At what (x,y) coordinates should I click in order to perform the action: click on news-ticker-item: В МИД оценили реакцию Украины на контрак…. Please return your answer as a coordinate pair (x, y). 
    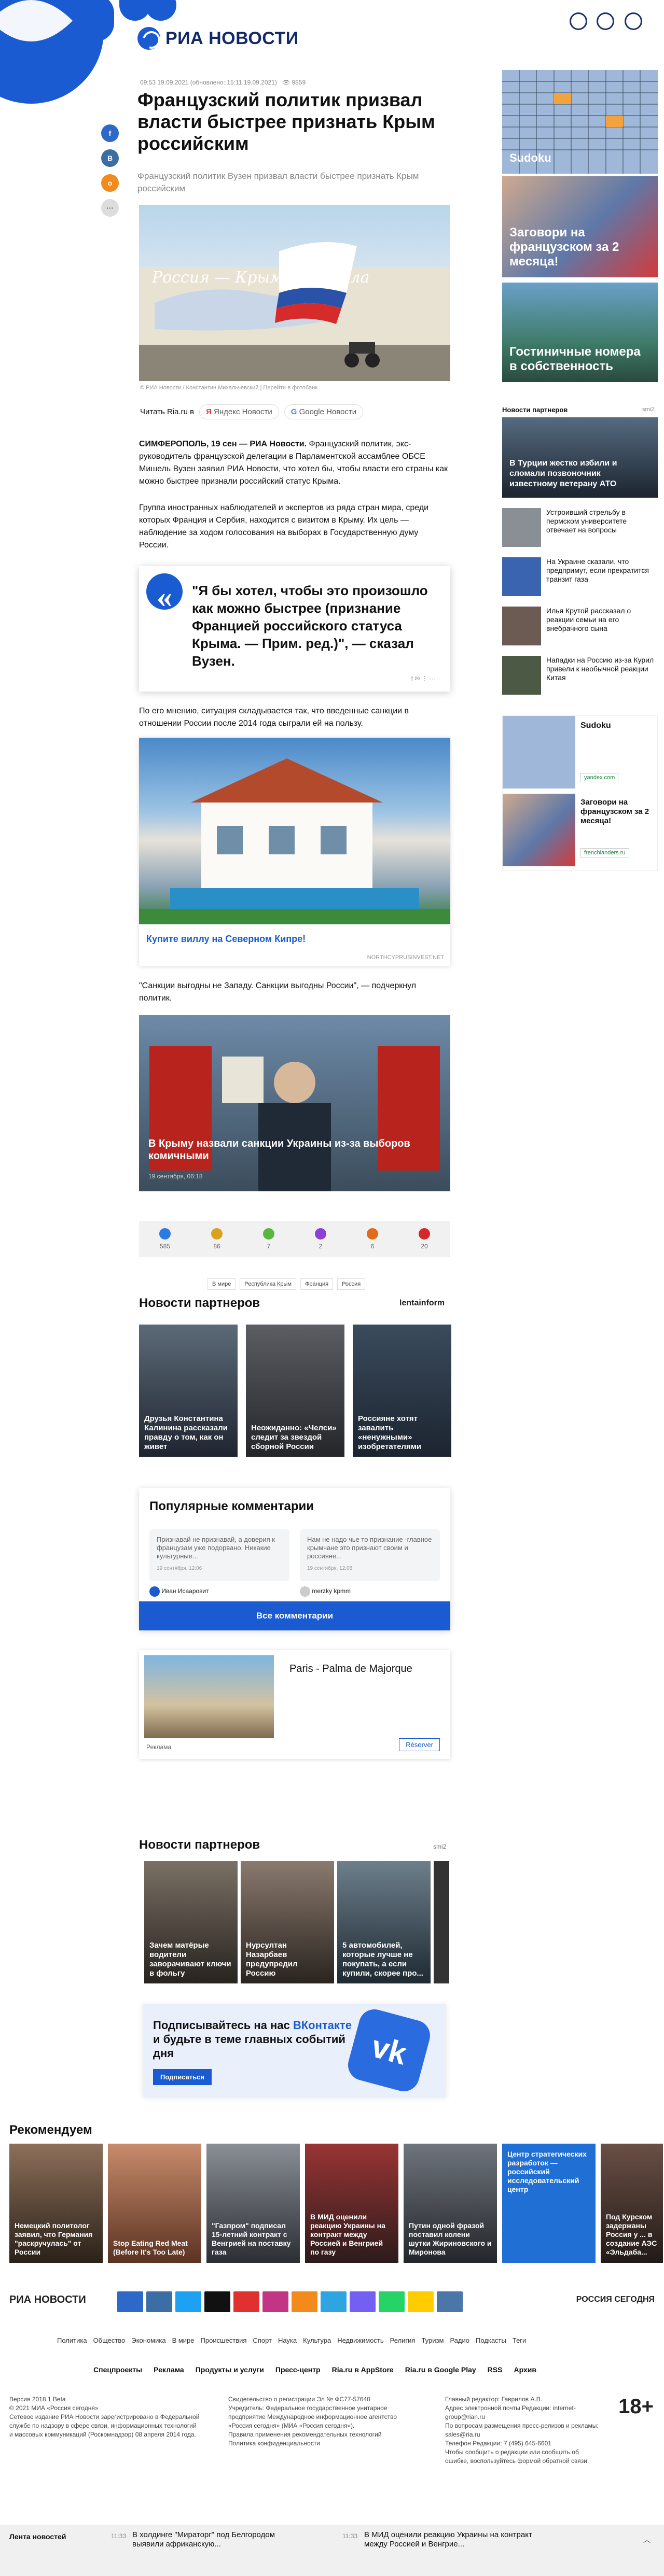
    Looking at the image, I should click on (460, 2539).